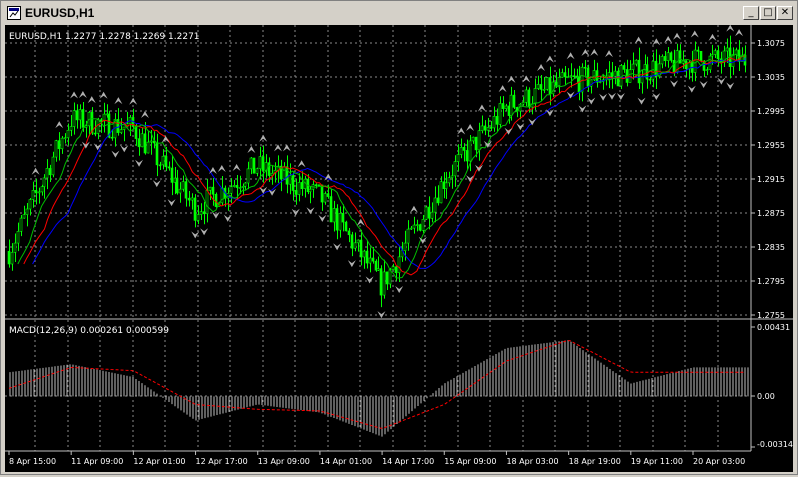 This screenshot has height=477, width=798. I want to click on macd-label: 0.00, so click(766, 396).